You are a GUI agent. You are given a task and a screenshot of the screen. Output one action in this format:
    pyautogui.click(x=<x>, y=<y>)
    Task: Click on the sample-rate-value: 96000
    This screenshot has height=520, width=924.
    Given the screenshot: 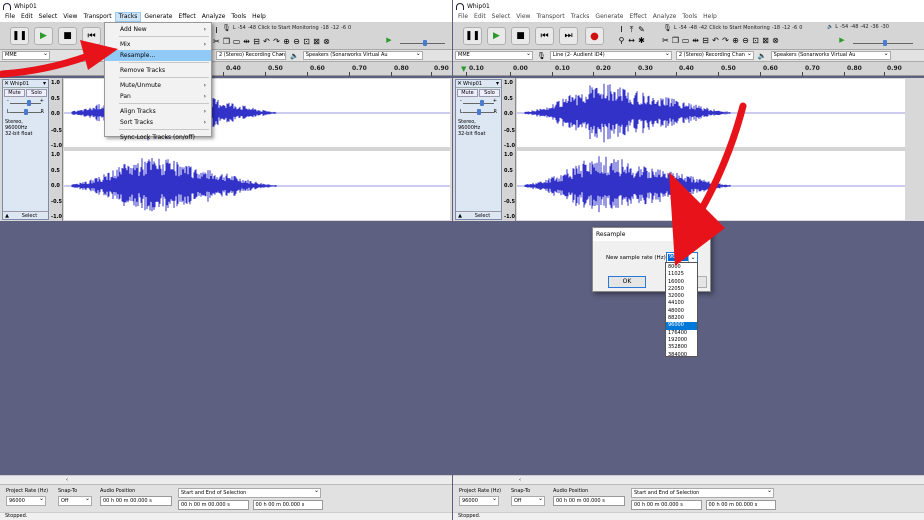 What is the action you would take?
    pyautogui.click(x=678, y=257)
    